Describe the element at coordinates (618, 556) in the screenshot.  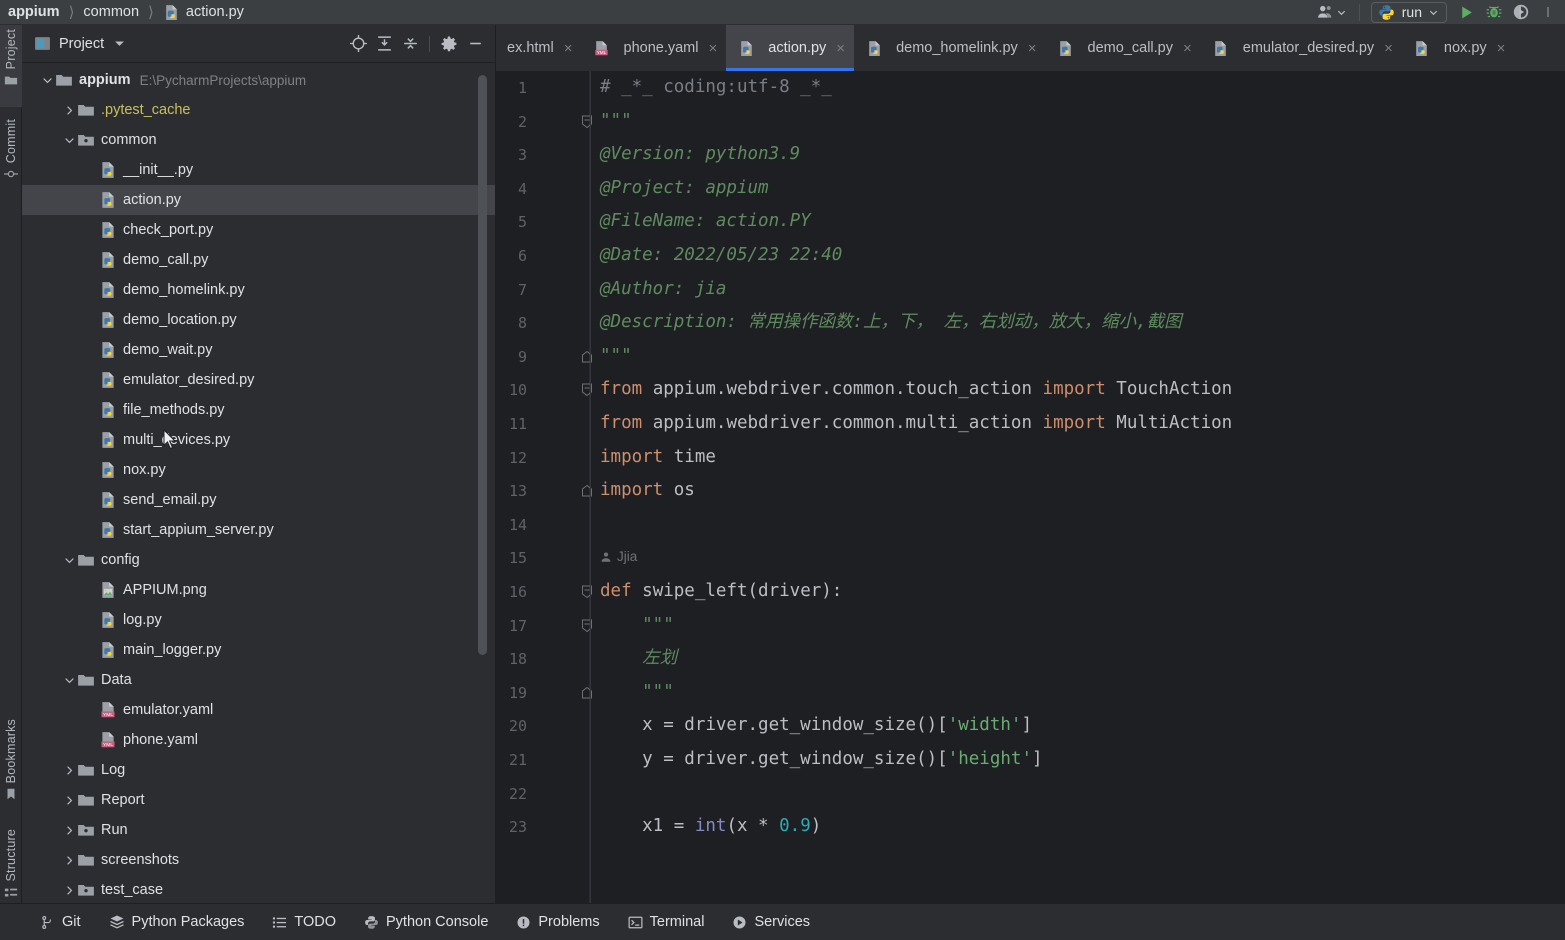
I see `code-author-inlay-hint: Jjia` at that location.